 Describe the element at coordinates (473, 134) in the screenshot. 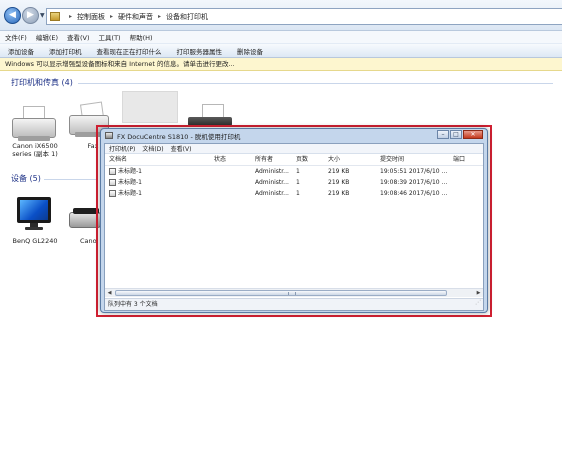

I see `close-icon: ✕` at that location.